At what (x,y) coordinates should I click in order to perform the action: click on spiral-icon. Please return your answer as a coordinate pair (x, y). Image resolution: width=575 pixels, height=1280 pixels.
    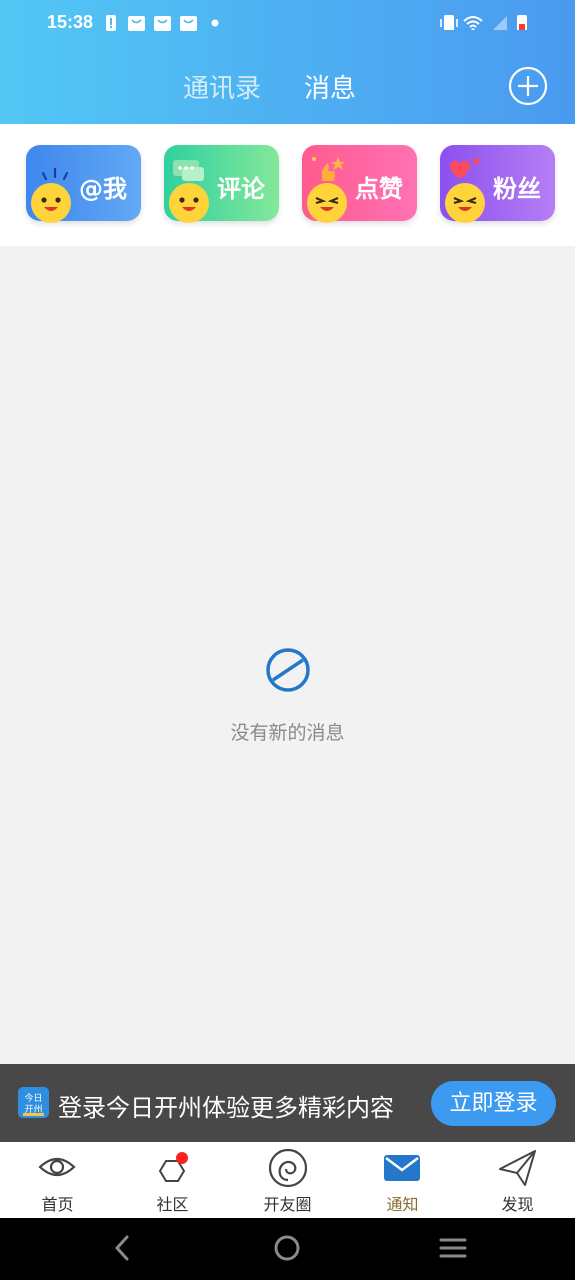
    Looking at the image, I should click on (288, 1168).